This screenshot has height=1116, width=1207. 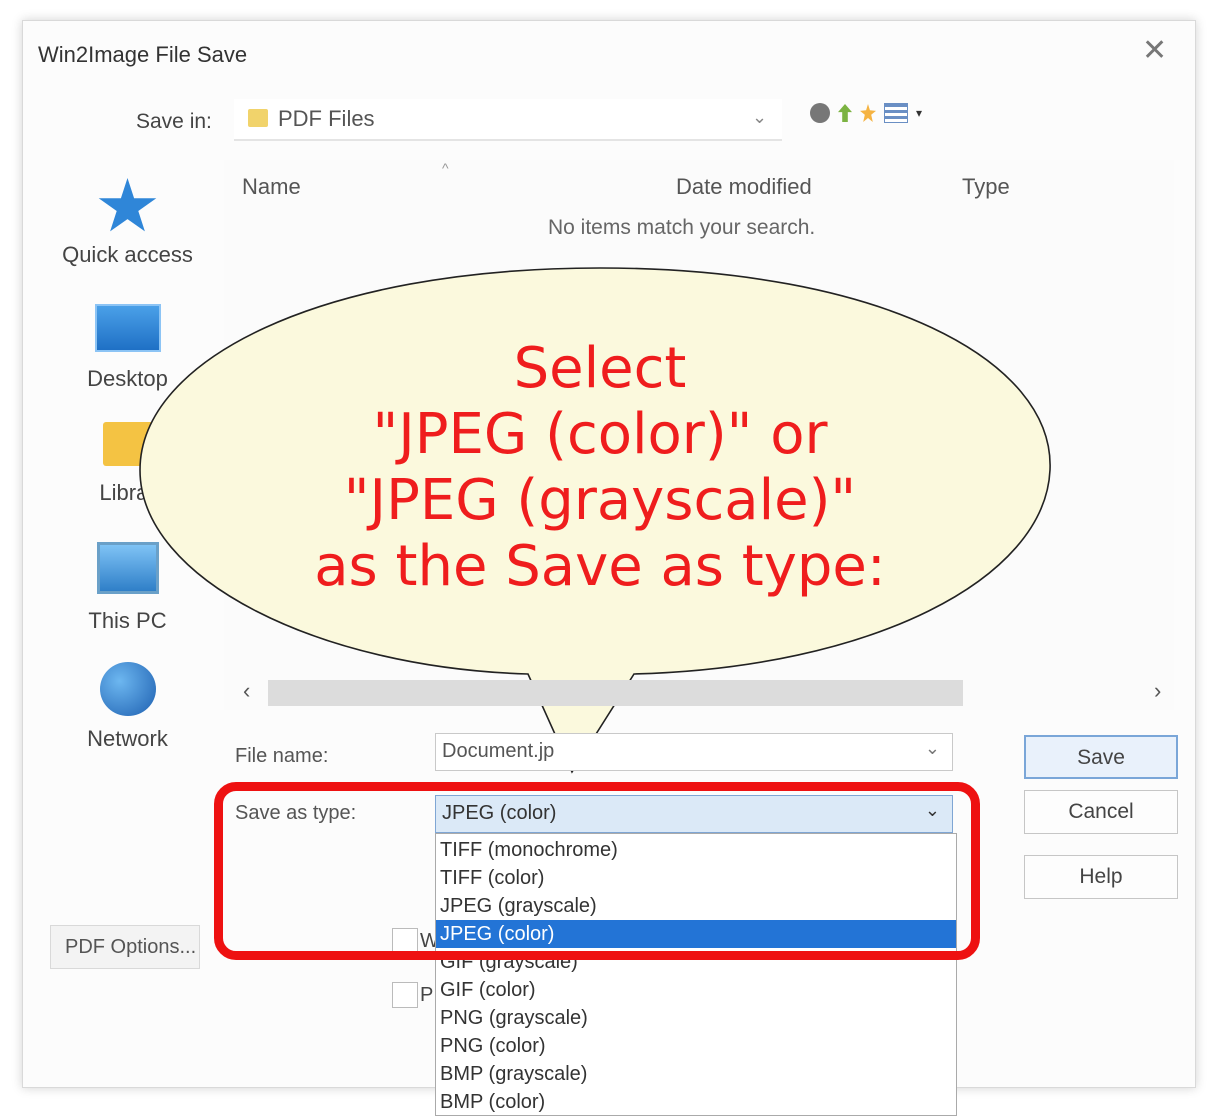 What do you see at coordinates (696, 1074) in the screenshot?
I see `option-bmp-grayscale: BMP (grayscale)` at bounding box center [696, 1074].